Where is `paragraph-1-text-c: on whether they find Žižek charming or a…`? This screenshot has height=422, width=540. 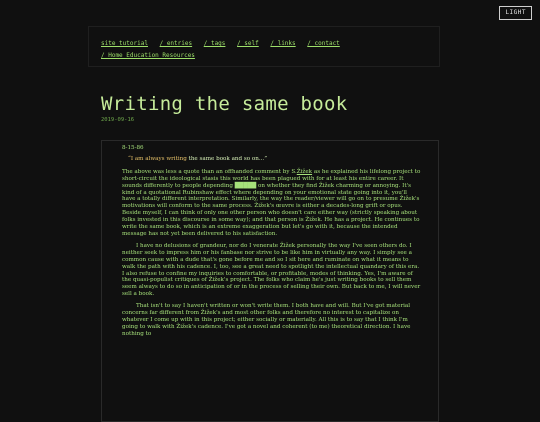
paragraph-1-text-c: on whether they find Žižek charming or a… is located at coordinates (271, 209).